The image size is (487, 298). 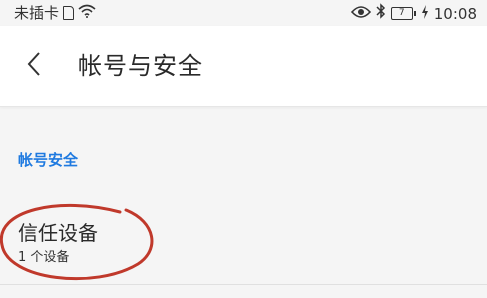 I want to click on back-button, so click(x=34, y=66).